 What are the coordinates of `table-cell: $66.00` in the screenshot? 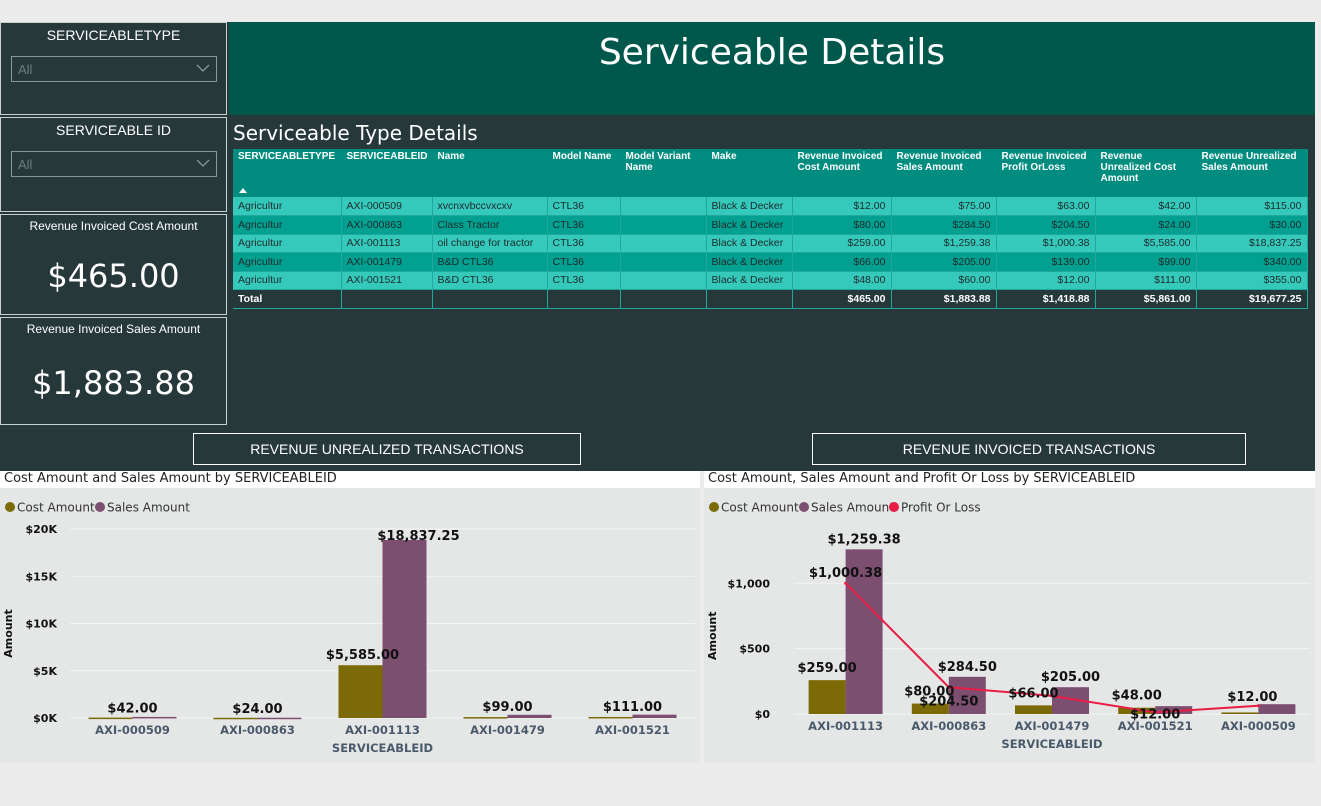 It's located at (842, 262).